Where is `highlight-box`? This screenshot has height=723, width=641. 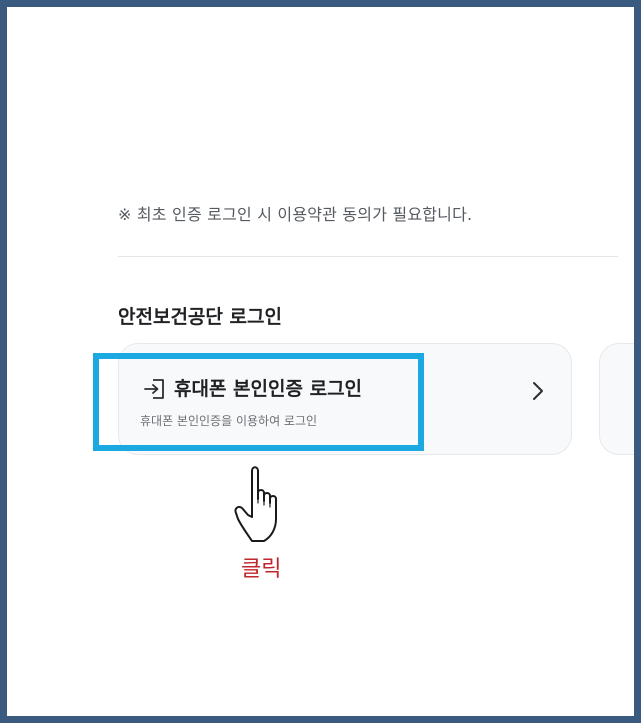 highlight-box is located at coordinates (258, 402).